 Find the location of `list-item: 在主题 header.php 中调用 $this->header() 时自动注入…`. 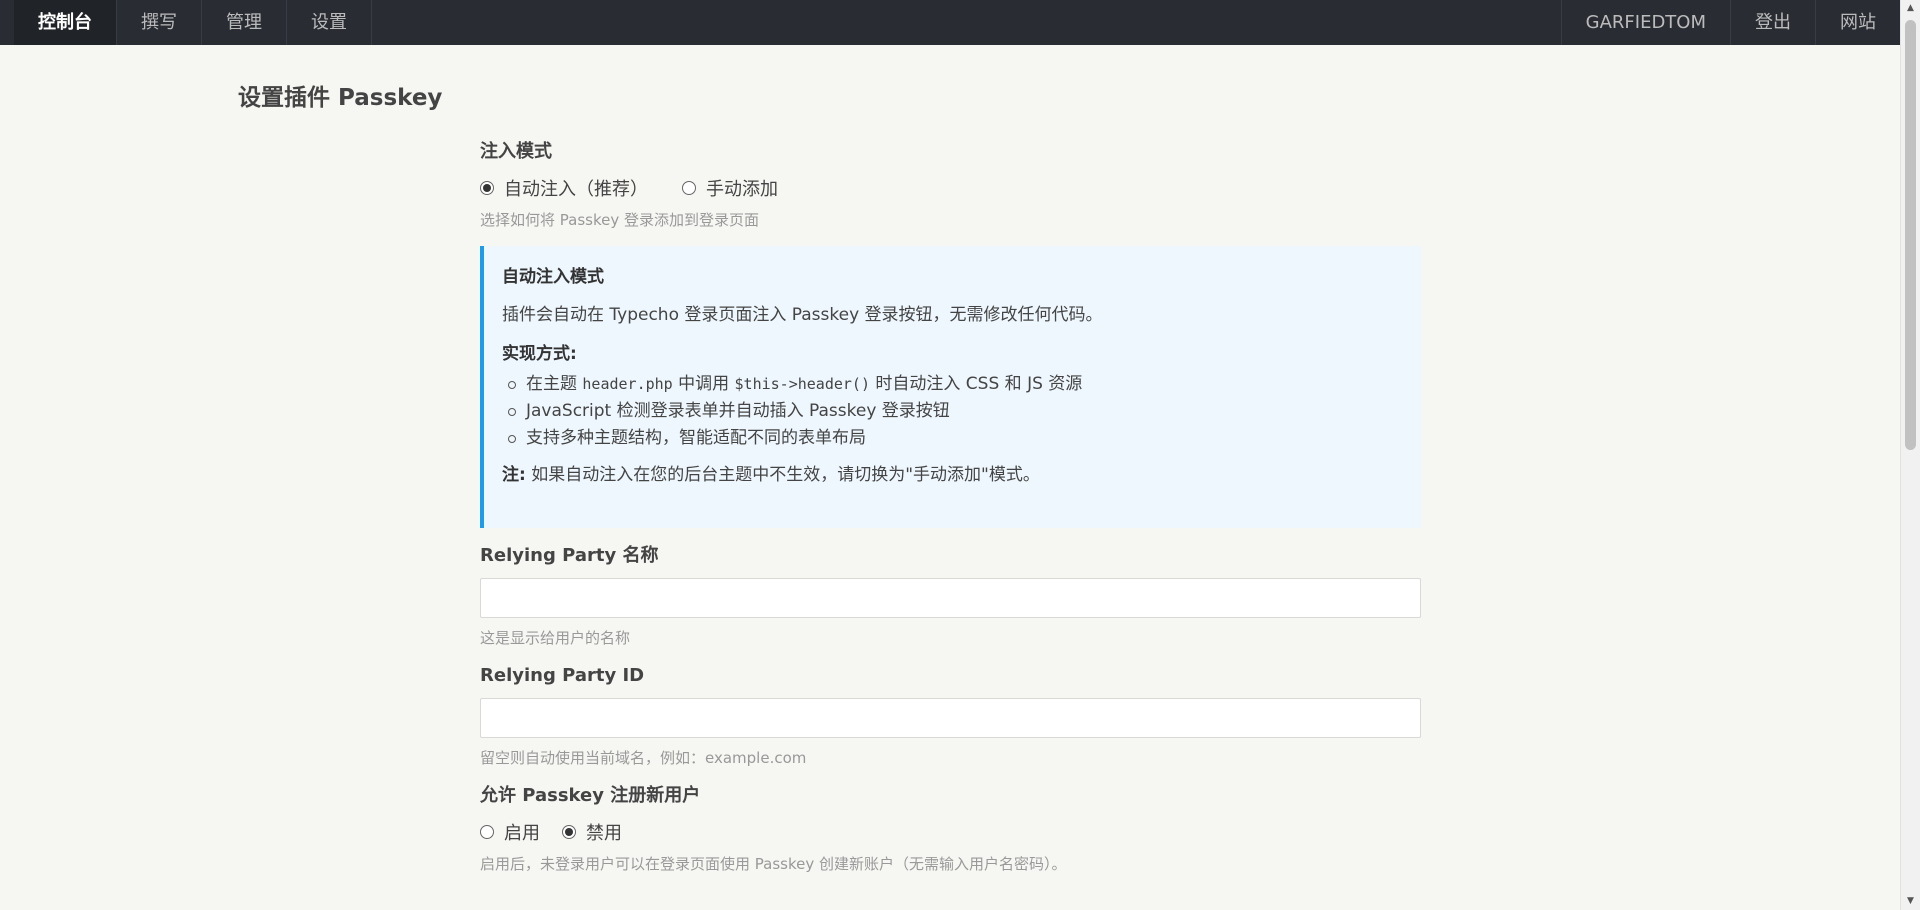

list-item: 在主题 header.php 中调用 $this->header() 时自动注入… is located at coordinates (955, 384).